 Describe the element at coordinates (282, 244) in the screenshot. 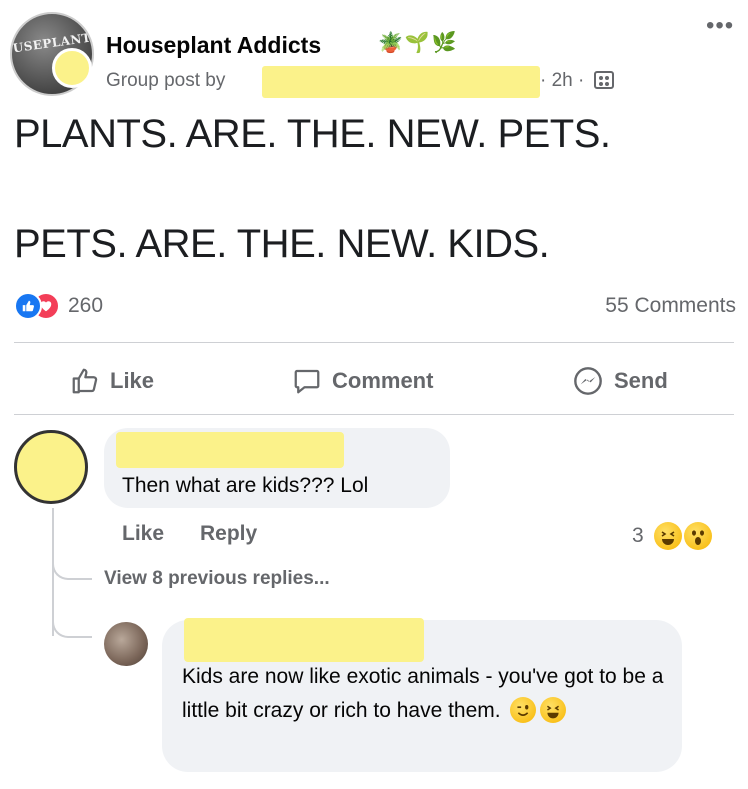

I see `post-text-line-2: PETS. ARE. THE. NEW. KIDS.` at that location.